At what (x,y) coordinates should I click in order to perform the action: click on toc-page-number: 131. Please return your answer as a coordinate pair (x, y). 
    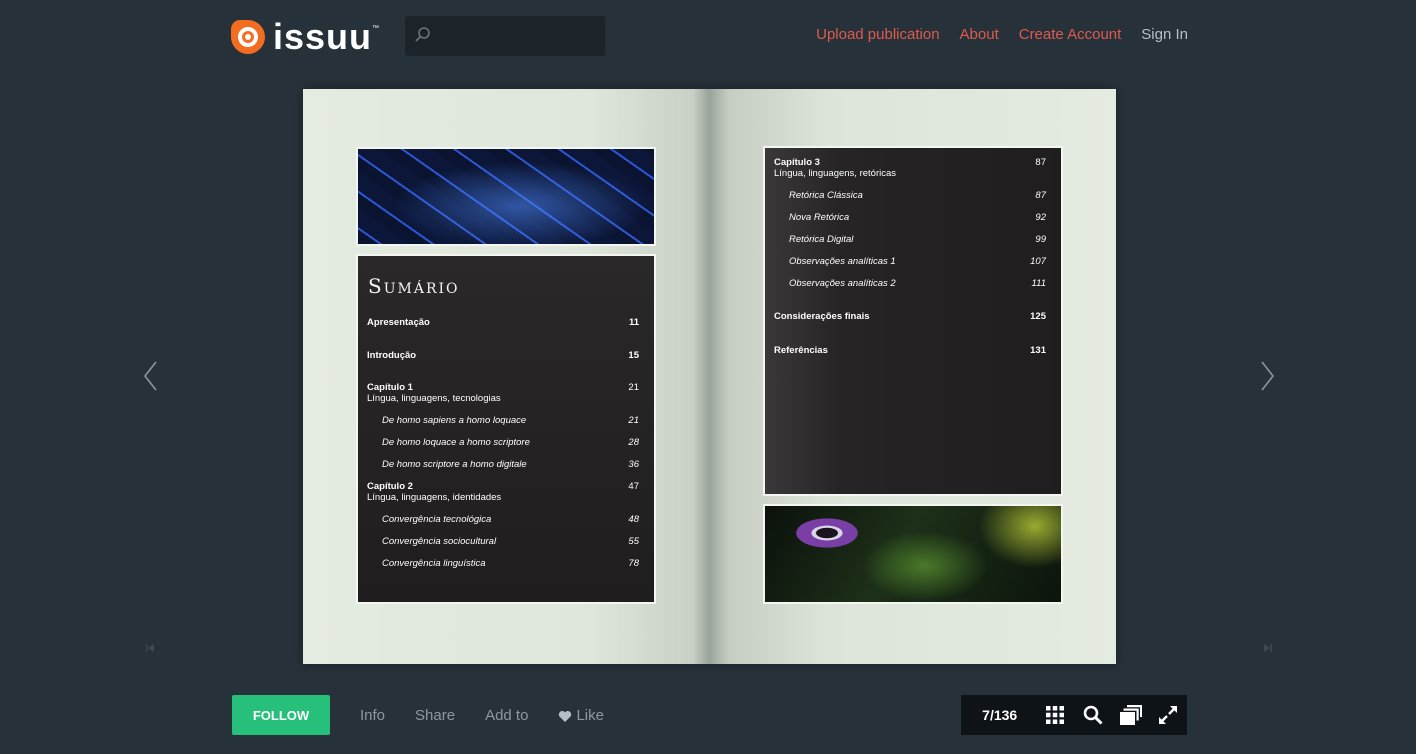
    Looking at the image, I should click on (1038, 350).